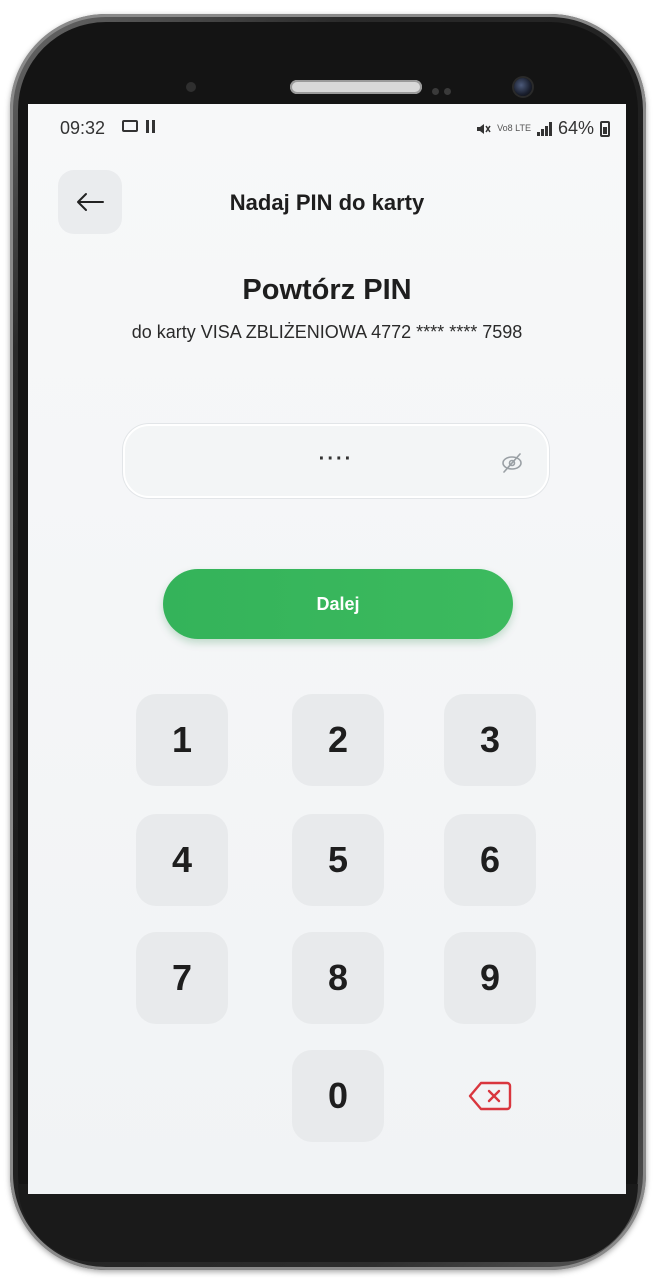 Image resolution: width=654 pixels, height=1278 pixels. What do you see at coordinates (182, 860) in the screenshot?
I see `key-4: 4` at bounding box center [182, 860].